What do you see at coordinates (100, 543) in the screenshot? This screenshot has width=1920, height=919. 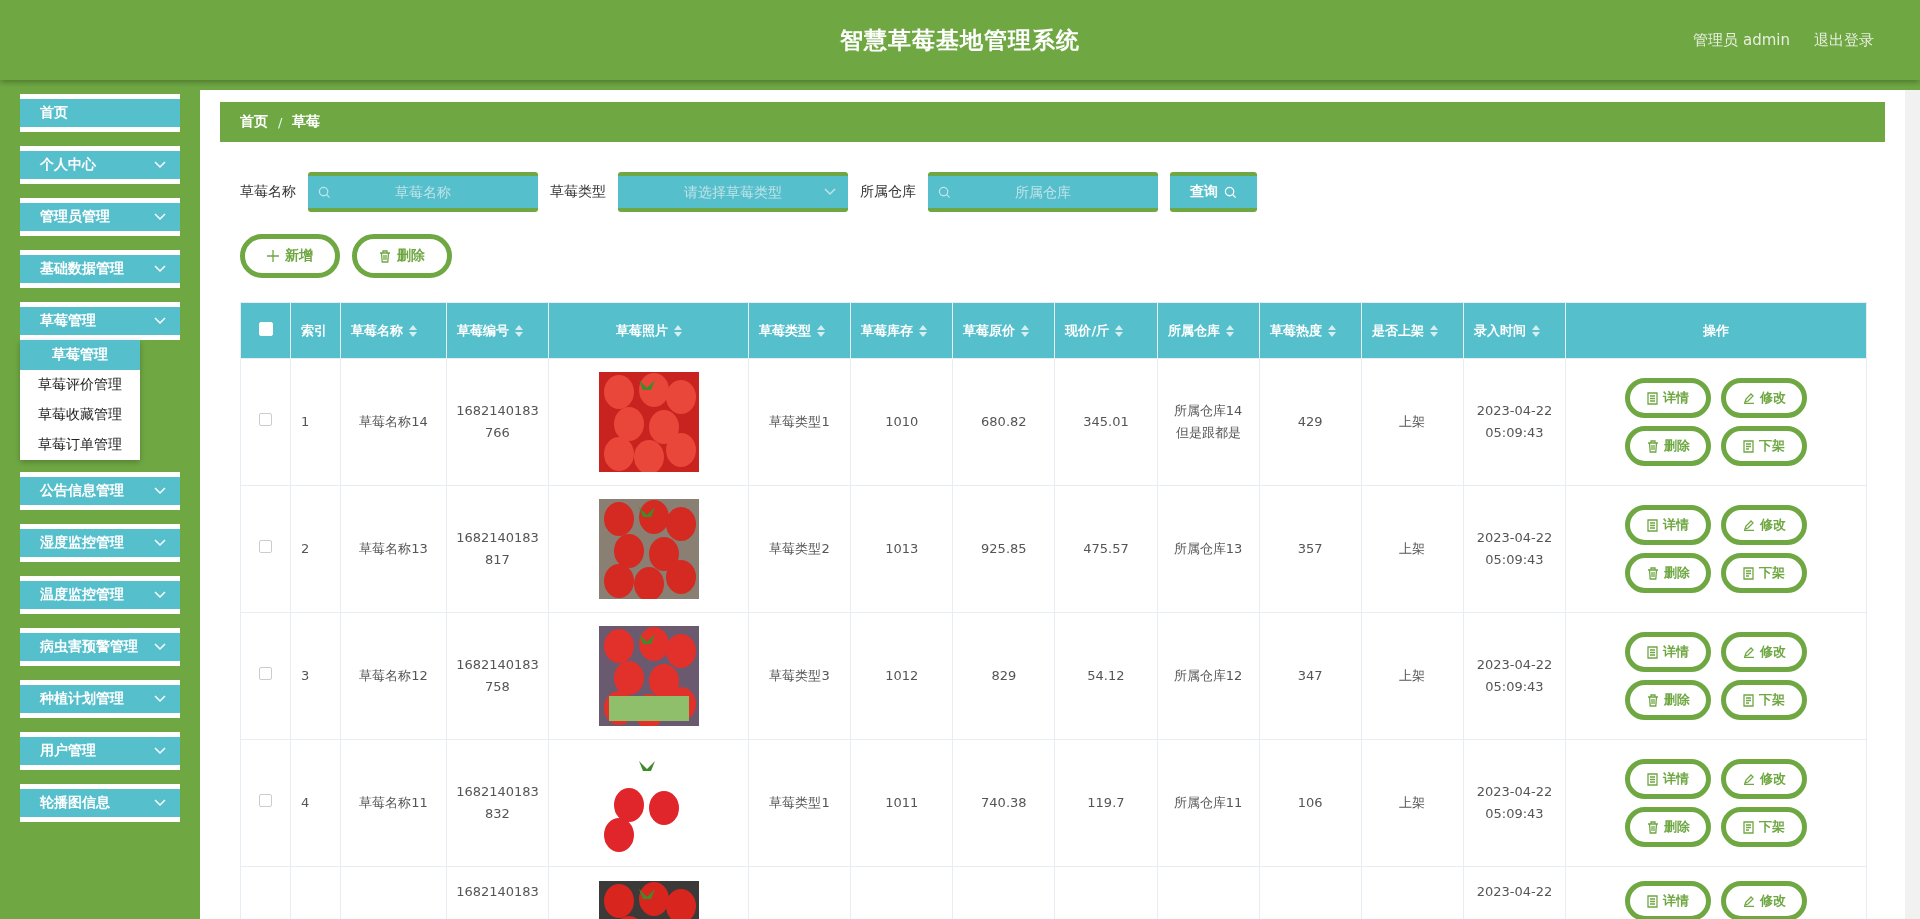 I see `sidebar-item: 湿度监控管理` at bounding box center [100, 543].